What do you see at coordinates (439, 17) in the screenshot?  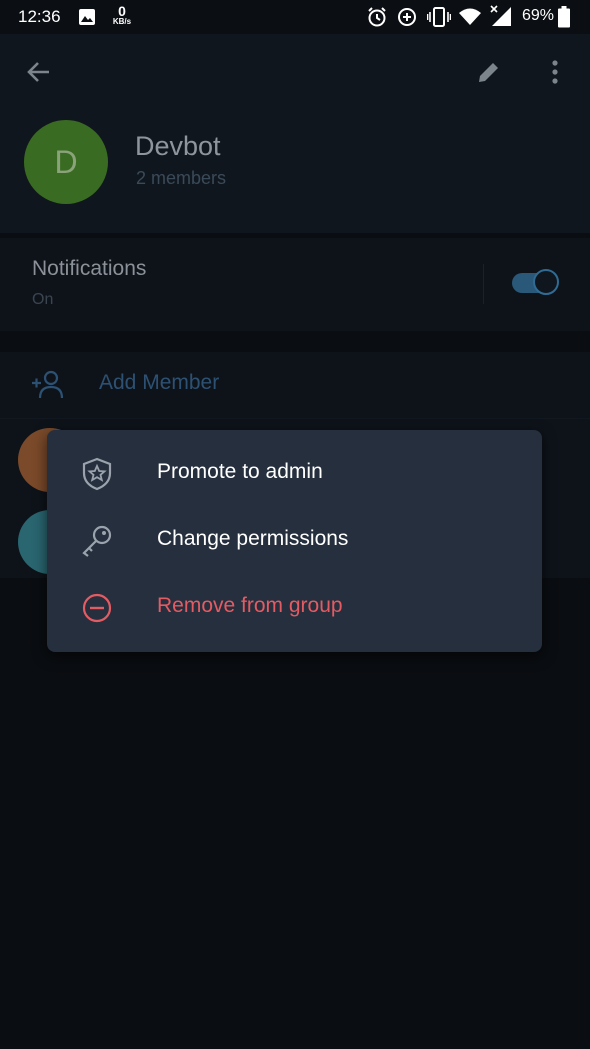 I see `vibrate-icon` at bounding box center [439, 17].